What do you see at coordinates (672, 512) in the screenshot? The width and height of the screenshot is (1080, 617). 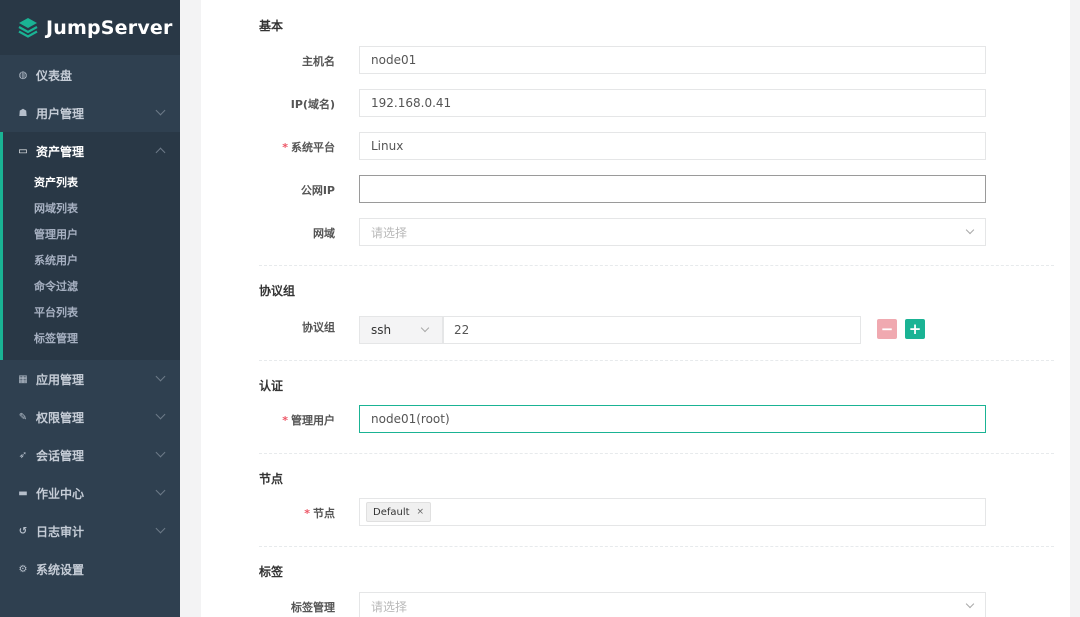 I see `nodes-select: Default ×` at bounding box center [672, 512].